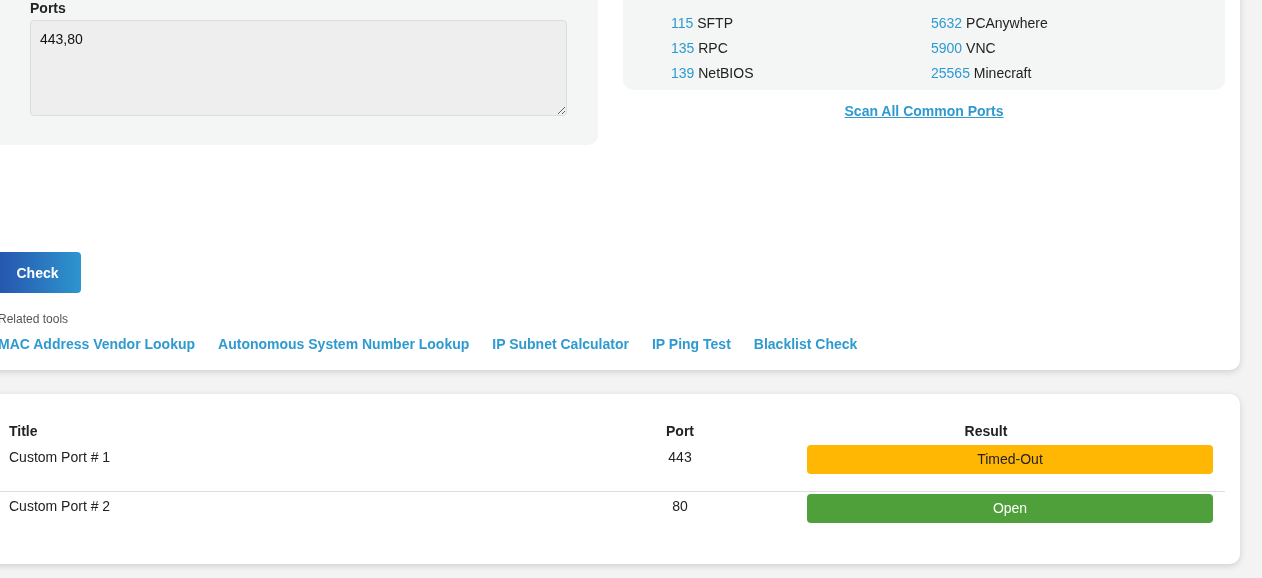  I want to click on result-badge: Timed-Out, so click(1010, 459).